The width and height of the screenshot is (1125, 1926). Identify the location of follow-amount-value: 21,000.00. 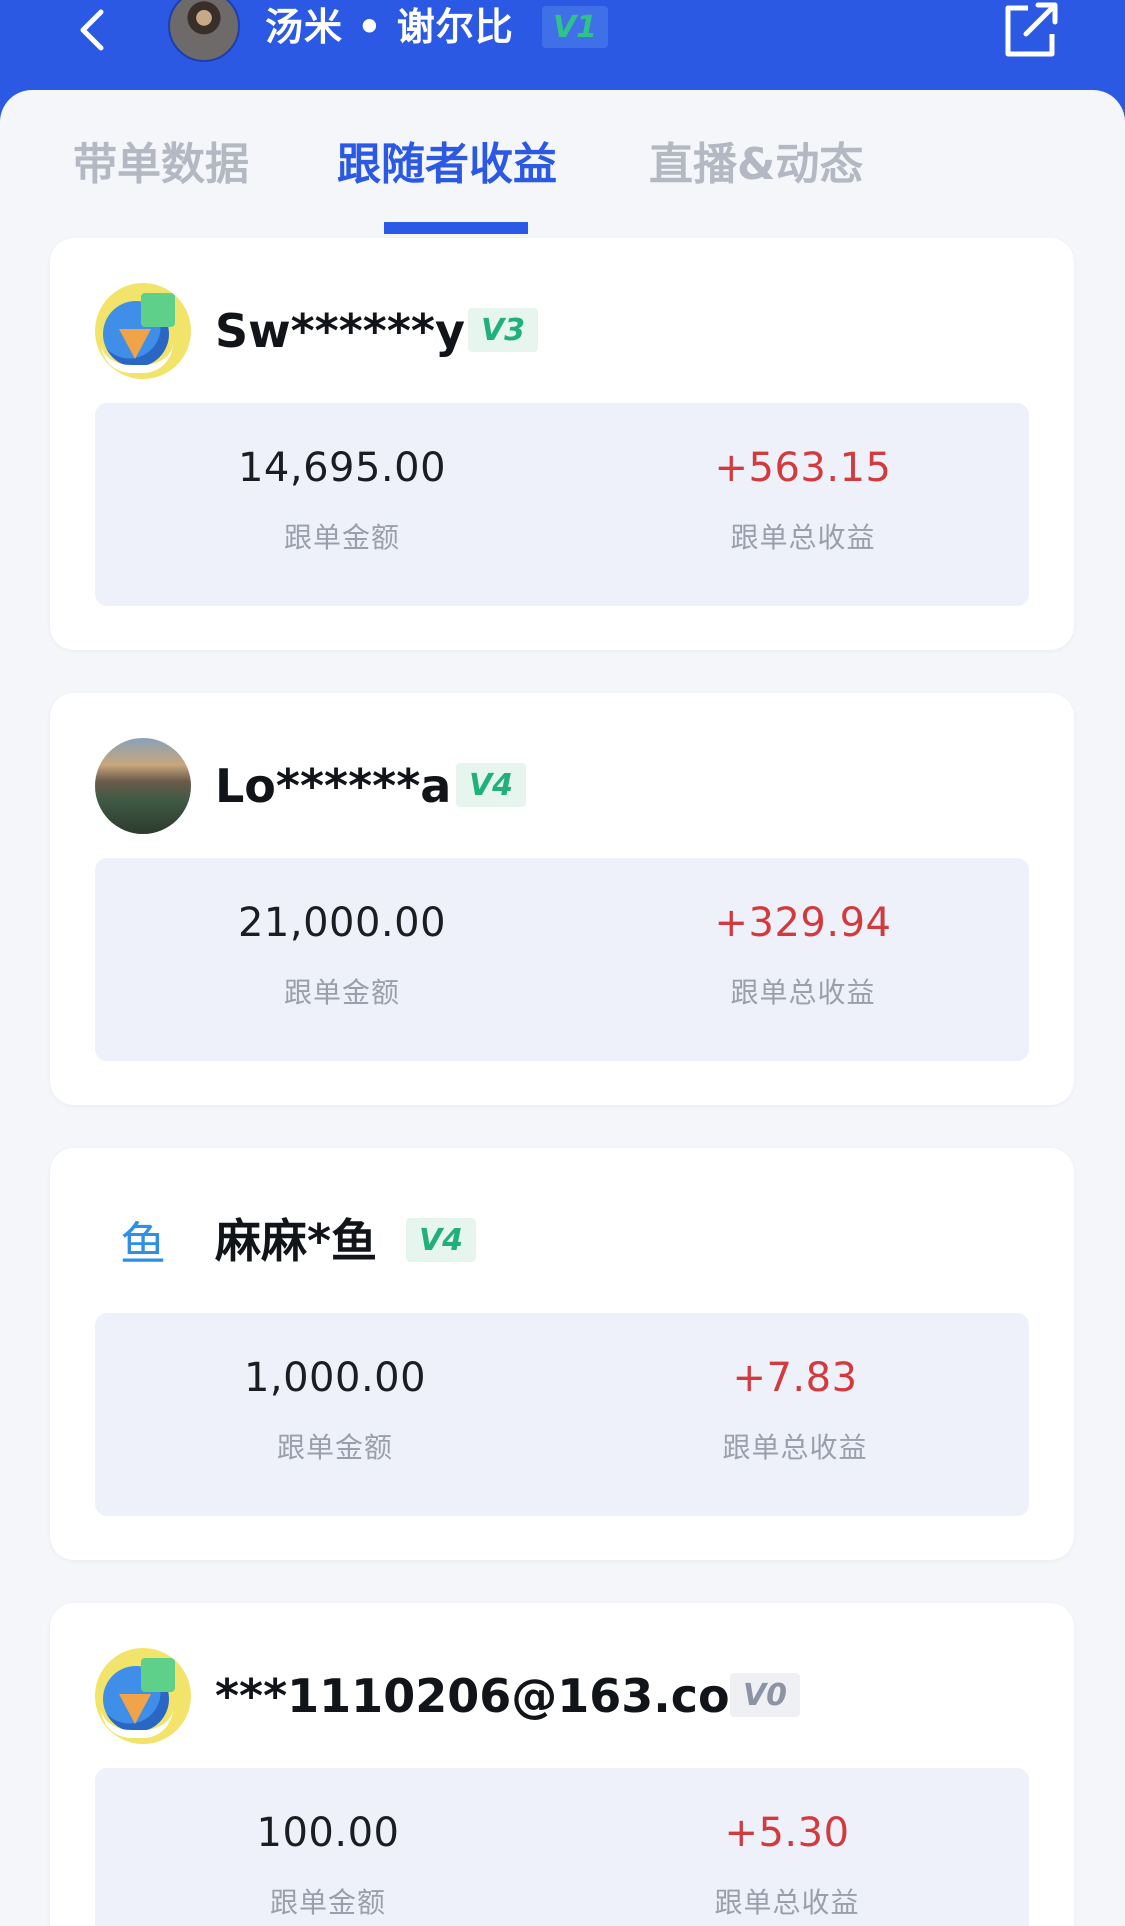
(342, 923).